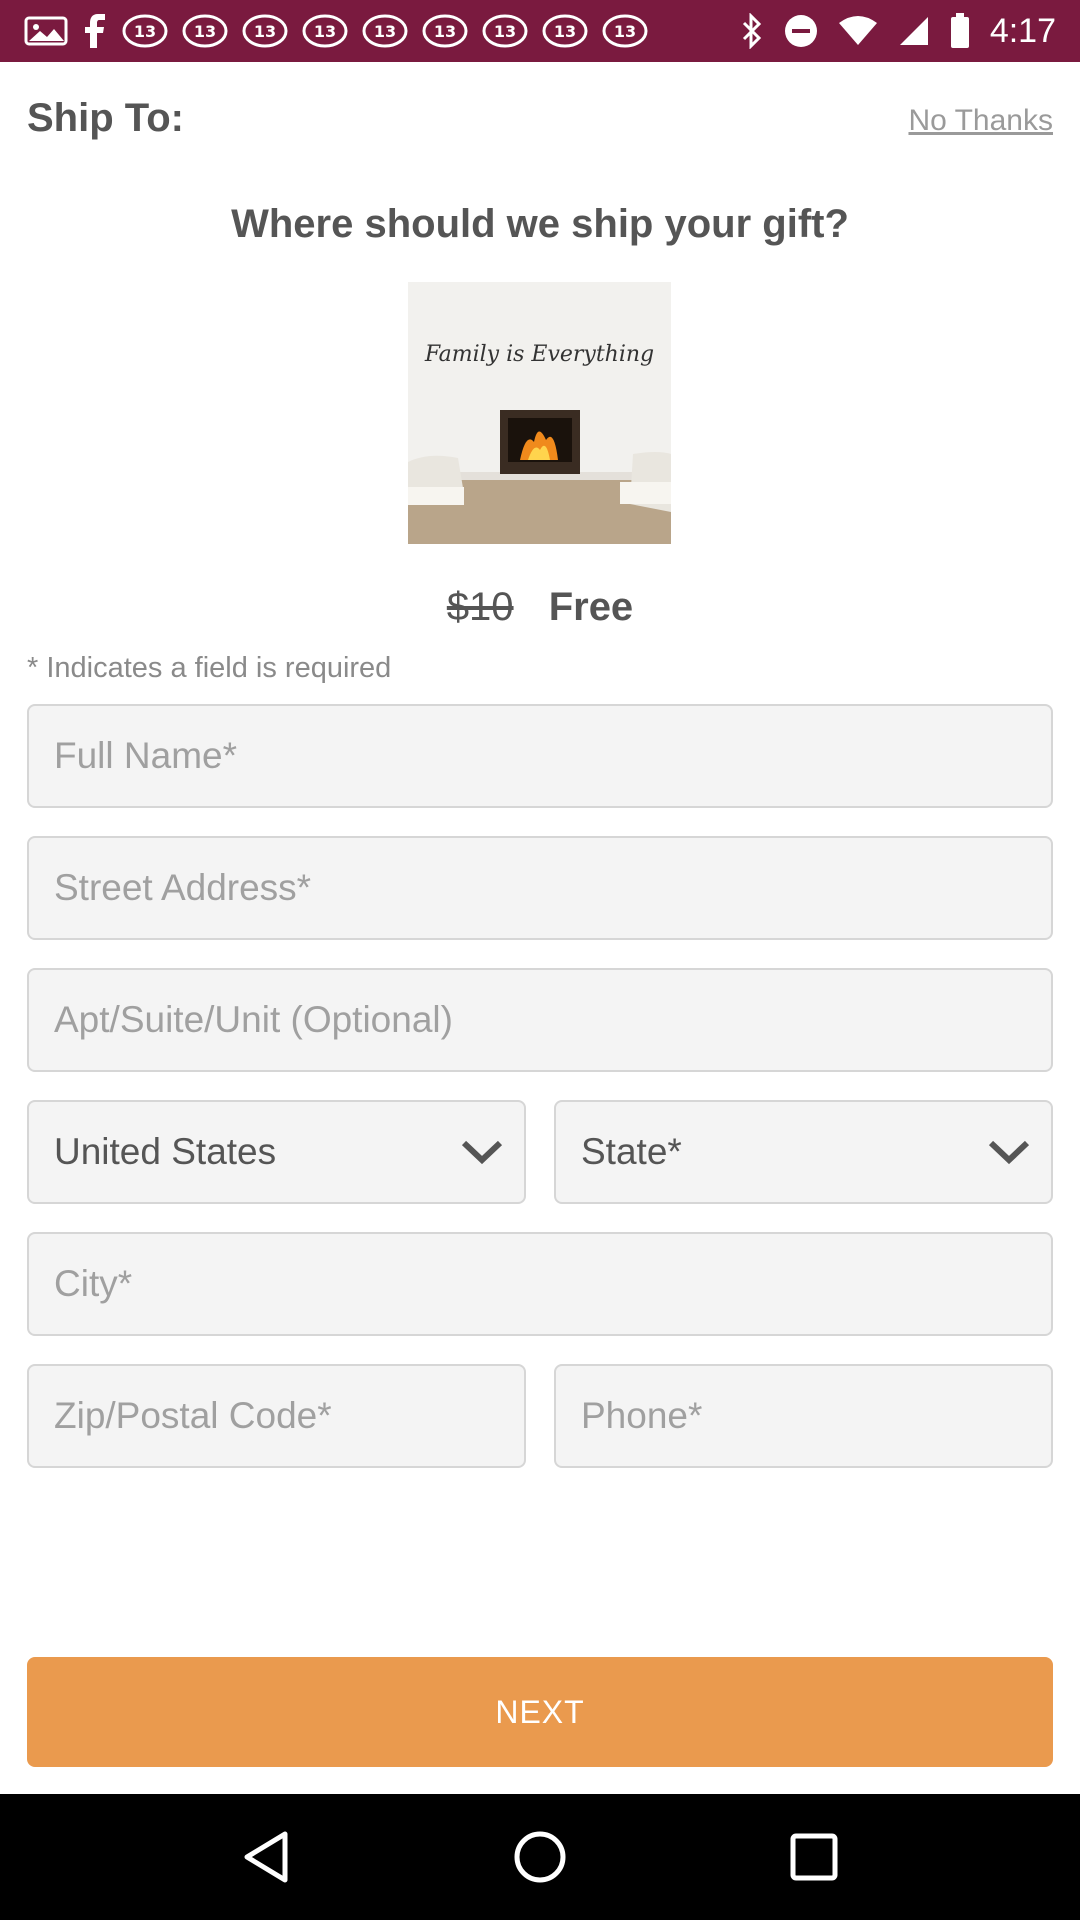 The height and width of the screenshot is (1920, 1080). I want to click on bluetooth-icon, so click(752, 31).